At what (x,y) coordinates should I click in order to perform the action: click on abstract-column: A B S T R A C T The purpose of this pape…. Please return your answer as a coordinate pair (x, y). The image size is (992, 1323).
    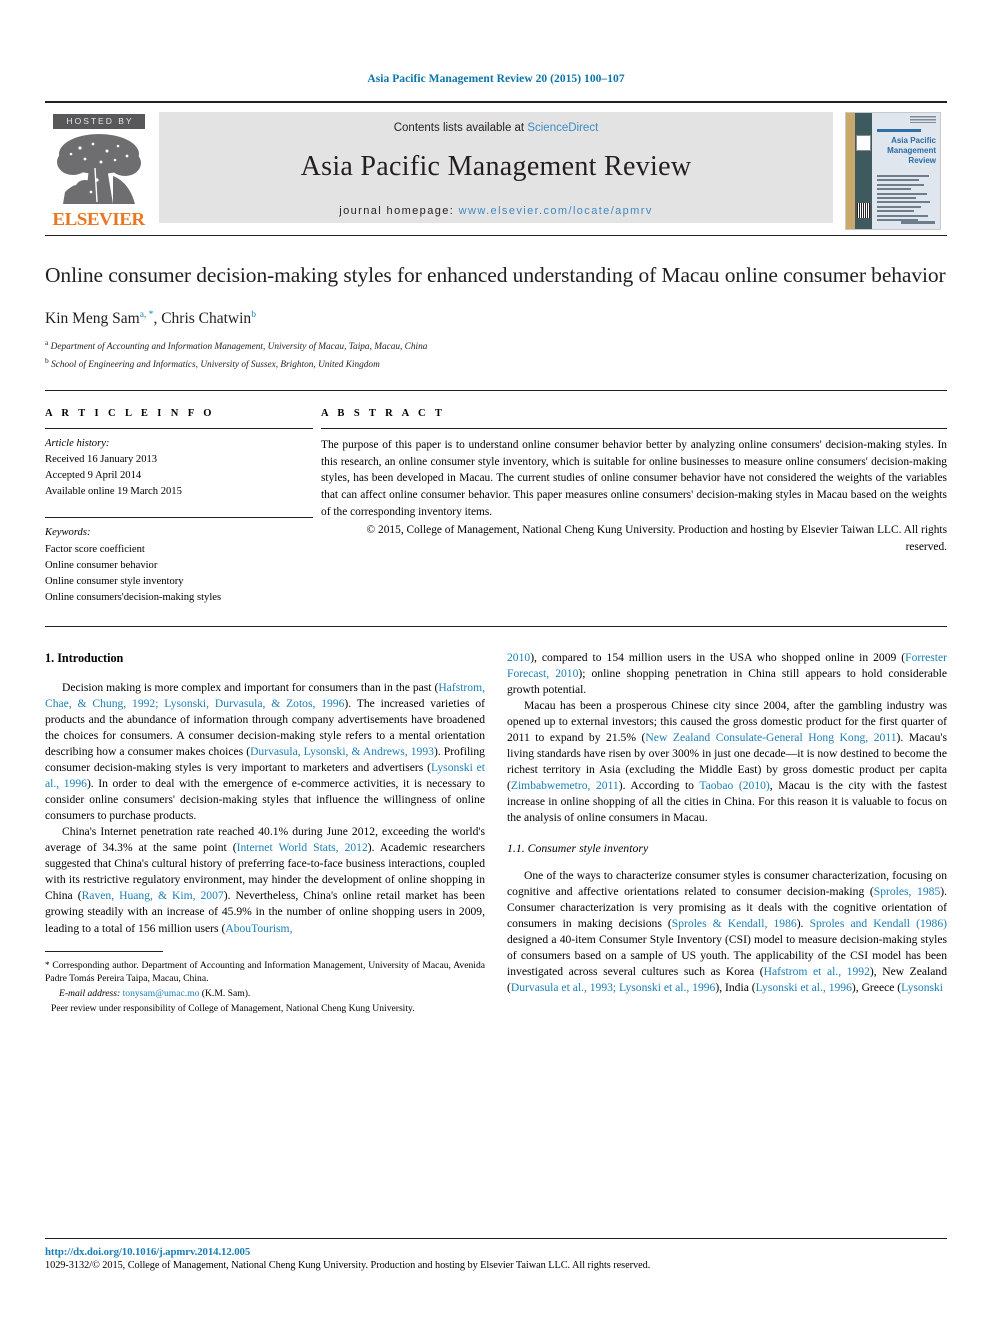
    Looking at the image, I should click on (630, 507).